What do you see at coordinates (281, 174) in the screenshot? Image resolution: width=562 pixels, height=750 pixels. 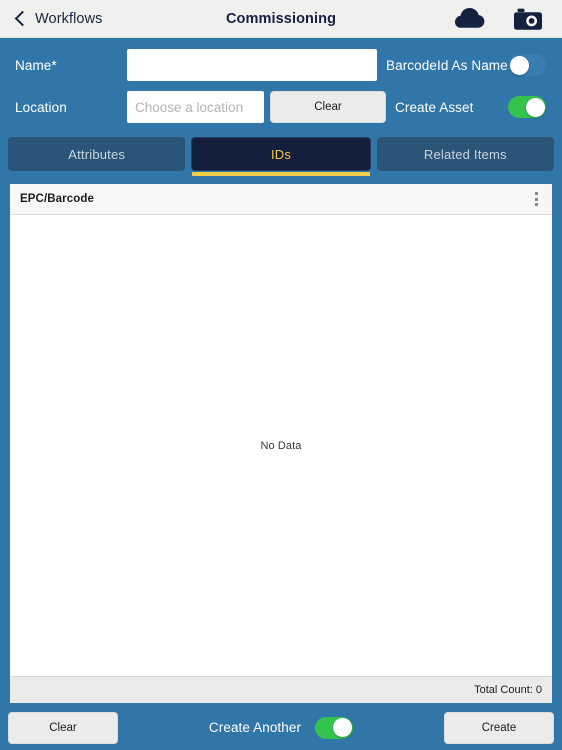 I see `tab-active-underline` at bounding box center [281, 174].